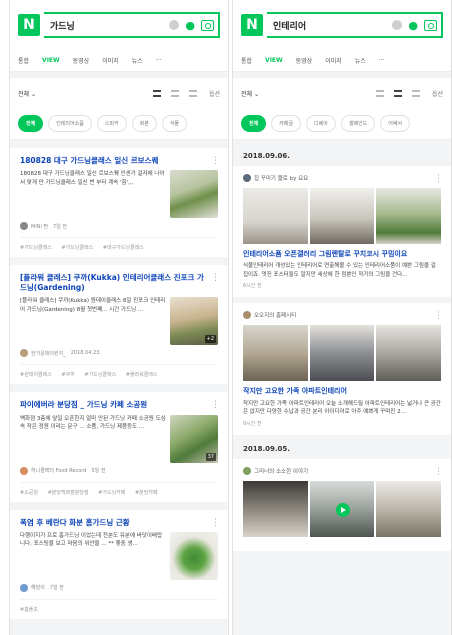 This screenshot has height=635, width=453. Describe the element at coordinates (123, 248) in the screenshot. I see `tag: #대구가드닝클래스` at that location.